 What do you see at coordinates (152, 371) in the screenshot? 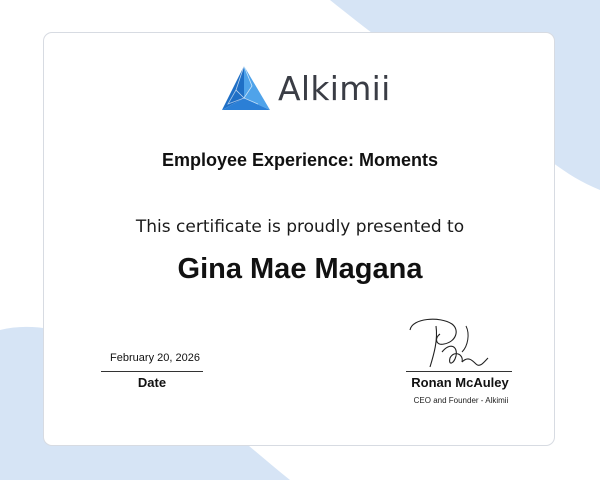
I see `date-divider` at bounding box center [152, 371].